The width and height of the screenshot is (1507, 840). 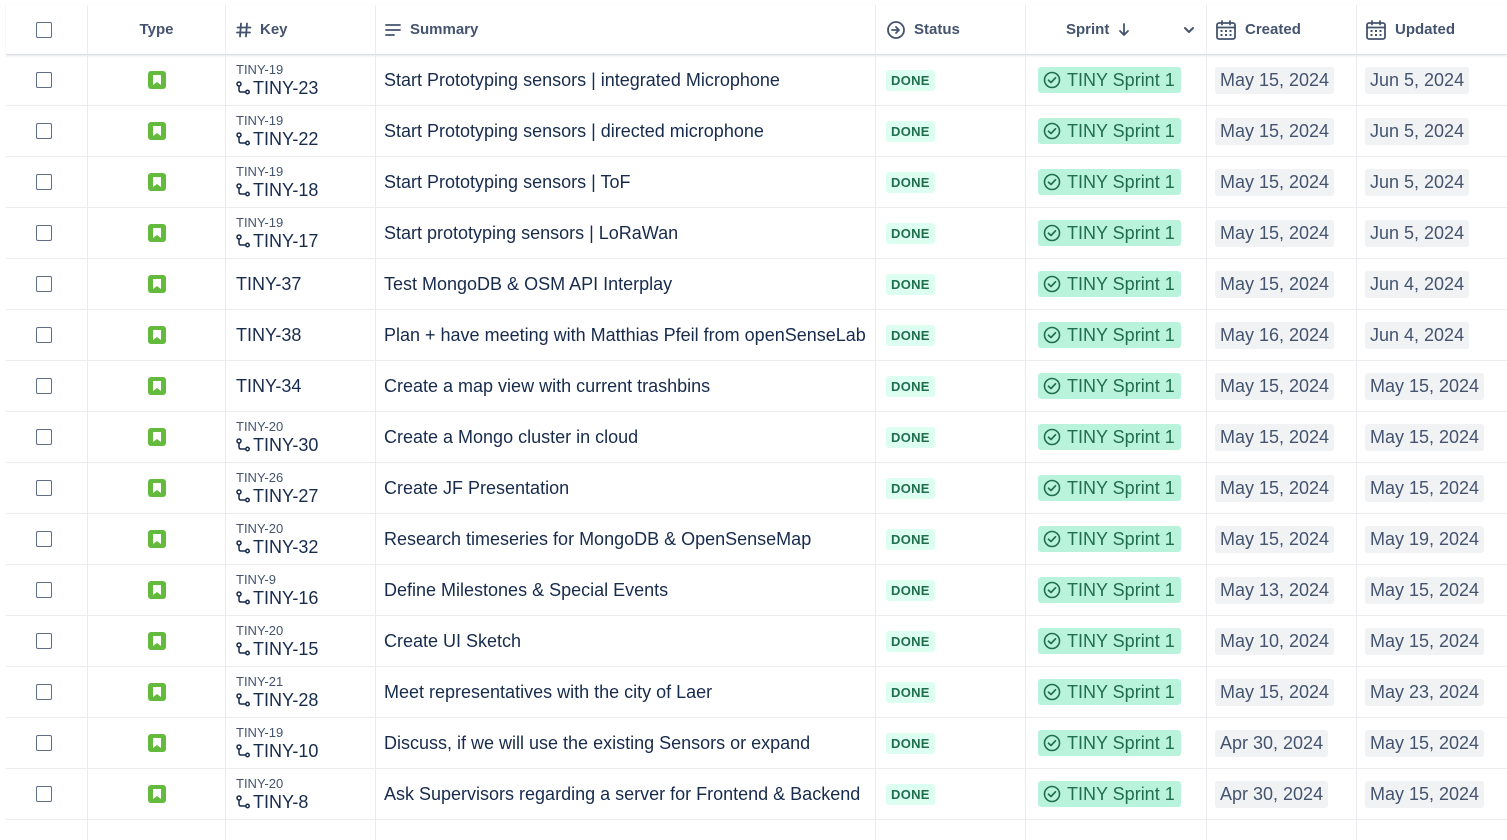 What do you see at coordinates (452, 641) in the screenshot?
I see `summary-text: Create UI Sketch` at bounding box center [452, 641].